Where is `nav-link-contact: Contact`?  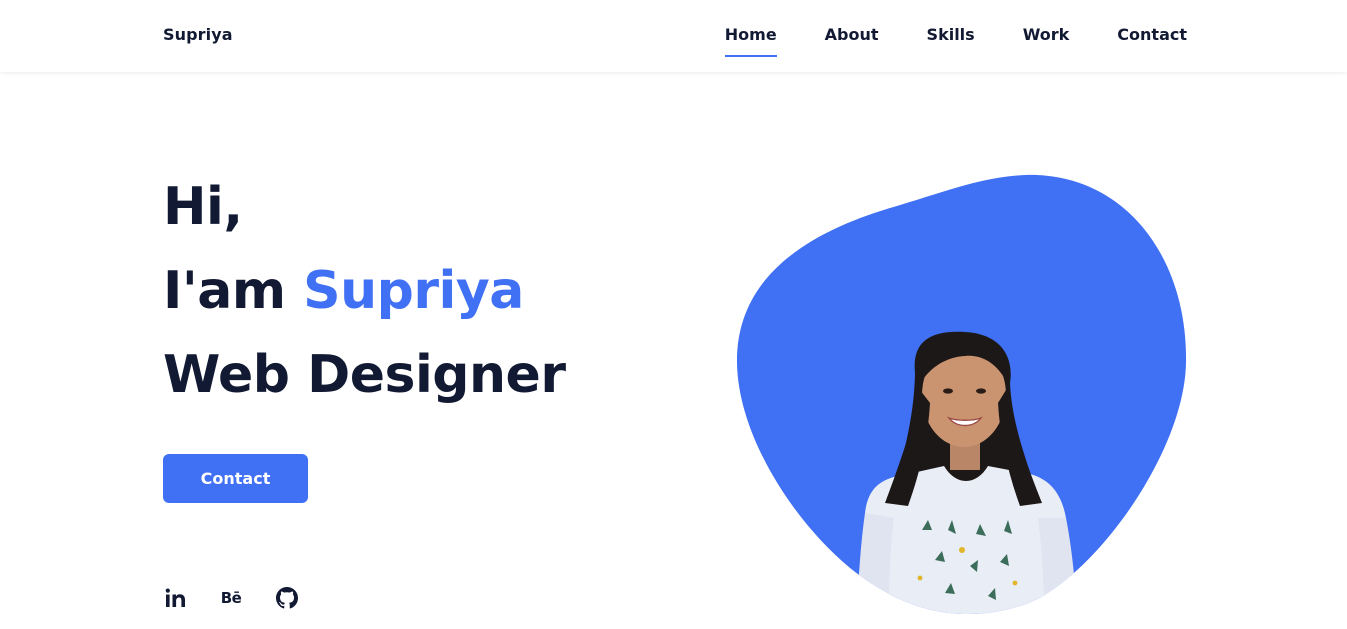 nav-link-contact: Contact is located at coordinates (1152, 36).